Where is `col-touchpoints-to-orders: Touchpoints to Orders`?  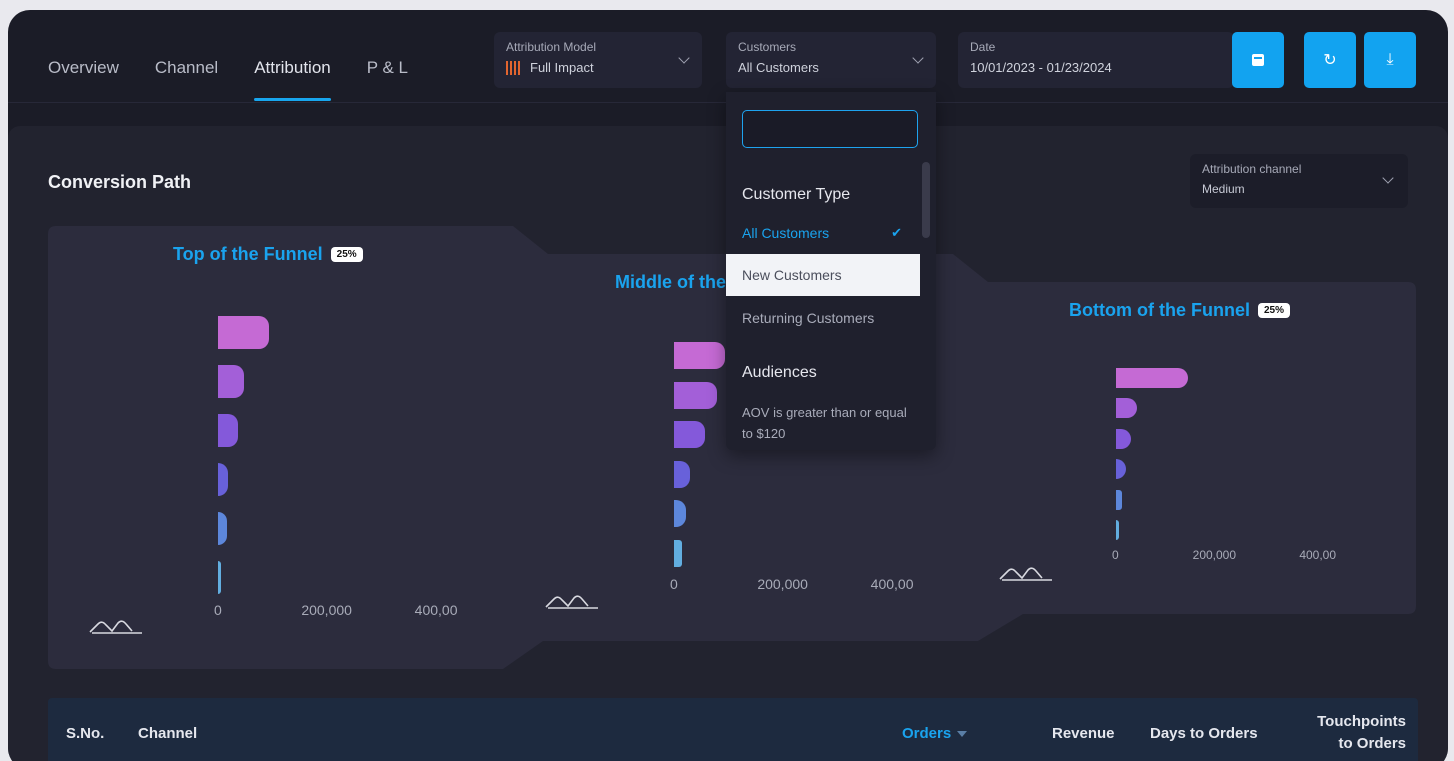 col-touchpoints-to-orders: Touchpoints to Orders is located at coordinates (1361, 733).